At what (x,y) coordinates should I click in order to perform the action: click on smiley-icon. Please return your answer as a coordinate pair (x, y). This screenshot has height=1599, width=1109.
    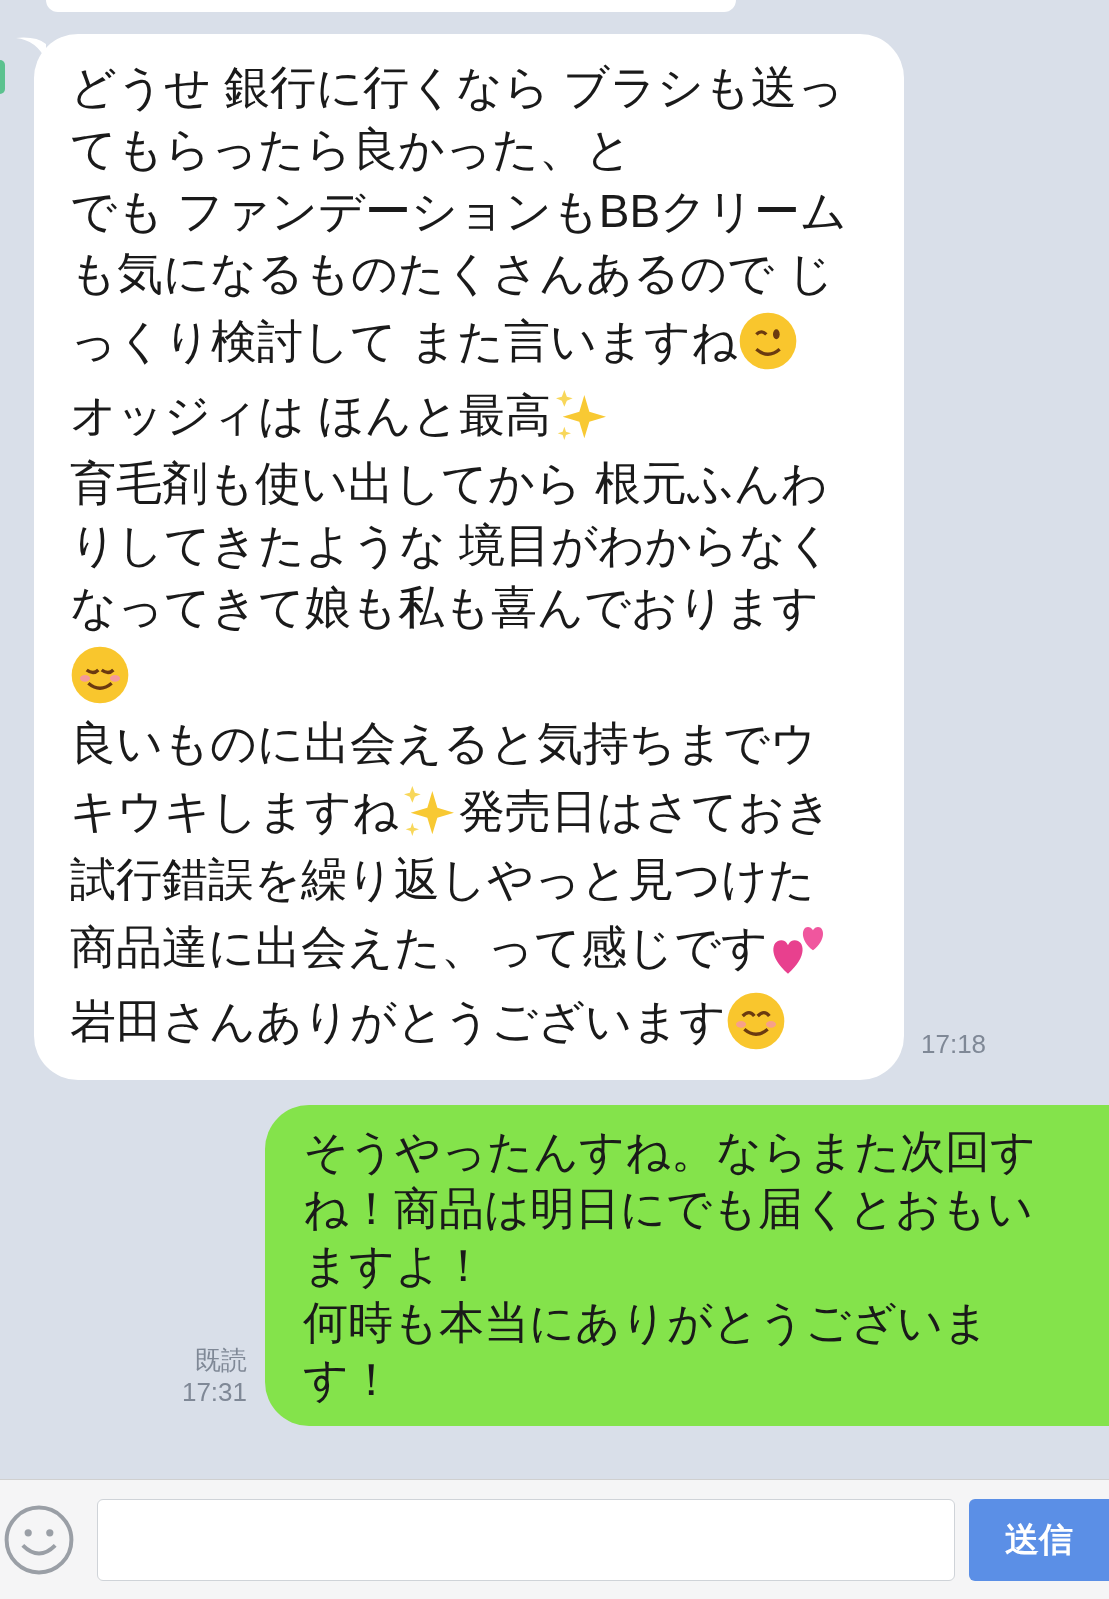
    Looking at the image, I should click on (39, 1539).